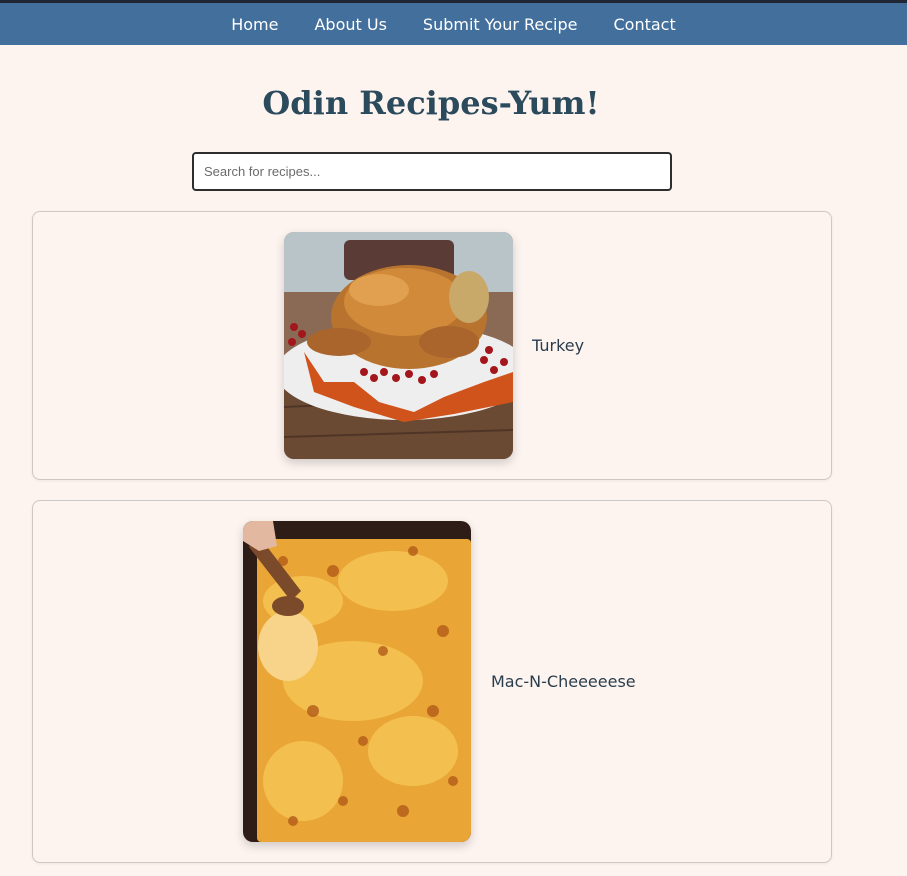 This screenshot has height=876, width=907. Describe the element at coordinates (432, 171) in the screenshot. I see `search-input` at that location.